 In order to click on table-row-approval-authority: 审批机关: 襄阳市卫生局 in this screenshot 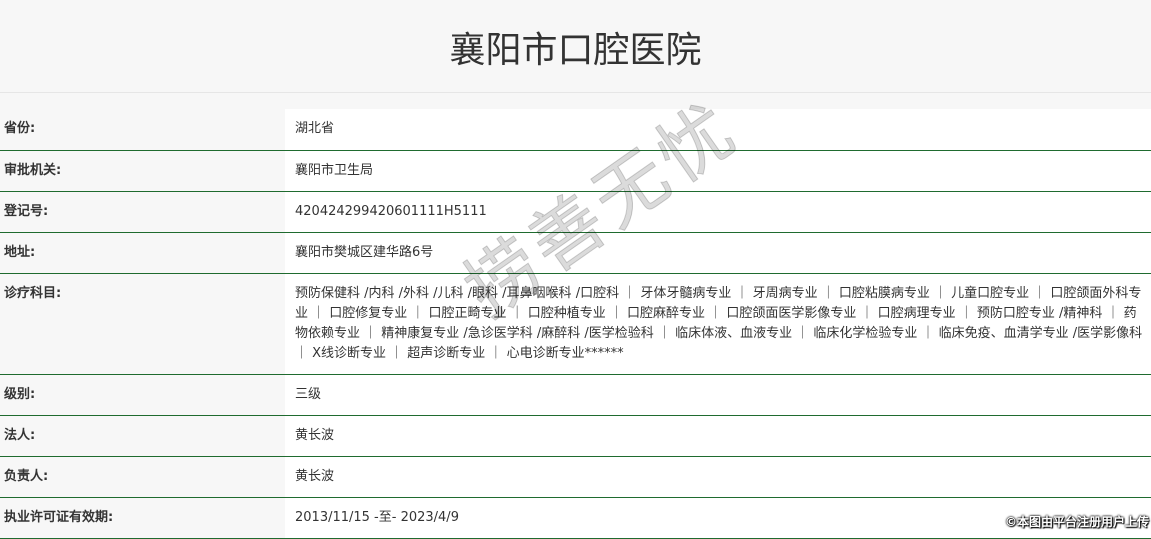, I will do `click(575, 171)`.